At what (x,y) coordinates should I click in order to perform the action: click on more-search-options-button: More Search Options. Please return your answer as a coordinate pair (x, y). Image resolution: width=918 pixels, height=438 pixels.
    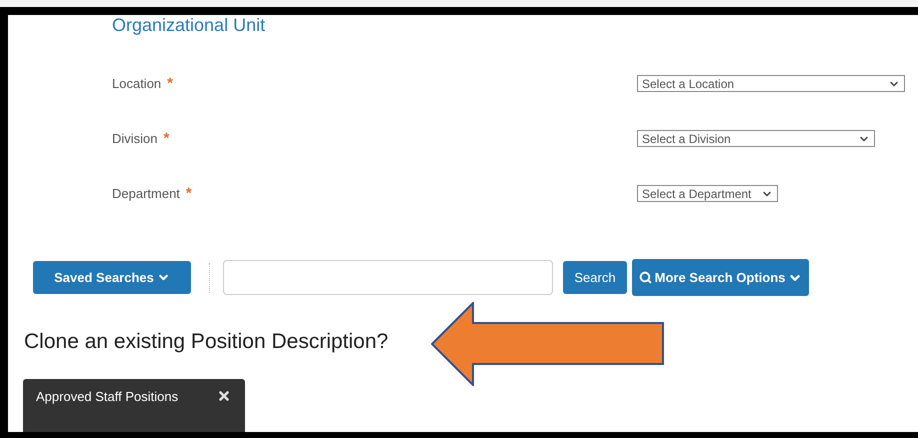
    Looking at the image, I should click on (720, 277).